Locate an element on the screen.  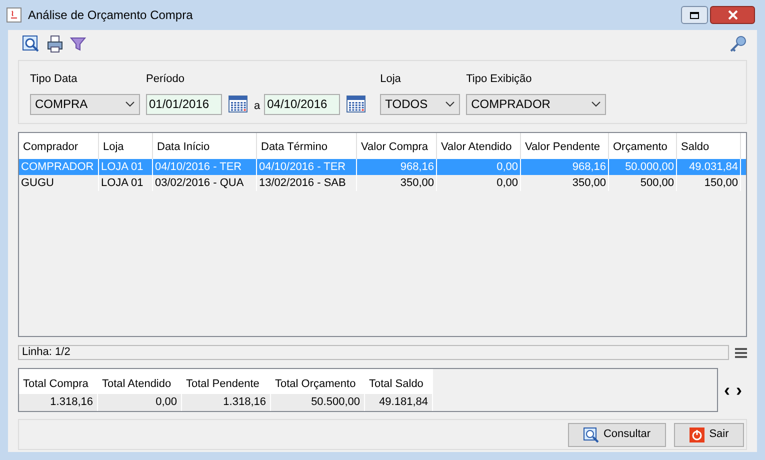
filter-icon is located at coordinates (78, 44).